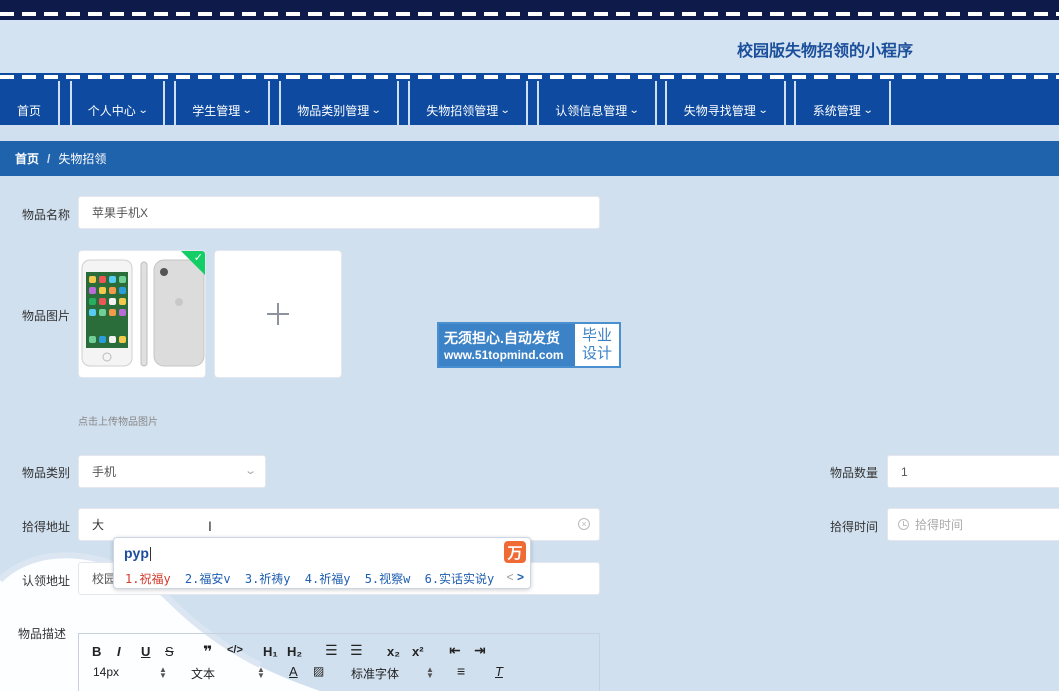  Describe the element at coordinates (375, 673) in the screenshot. I see `font-family-select: 标准字体` at that location.